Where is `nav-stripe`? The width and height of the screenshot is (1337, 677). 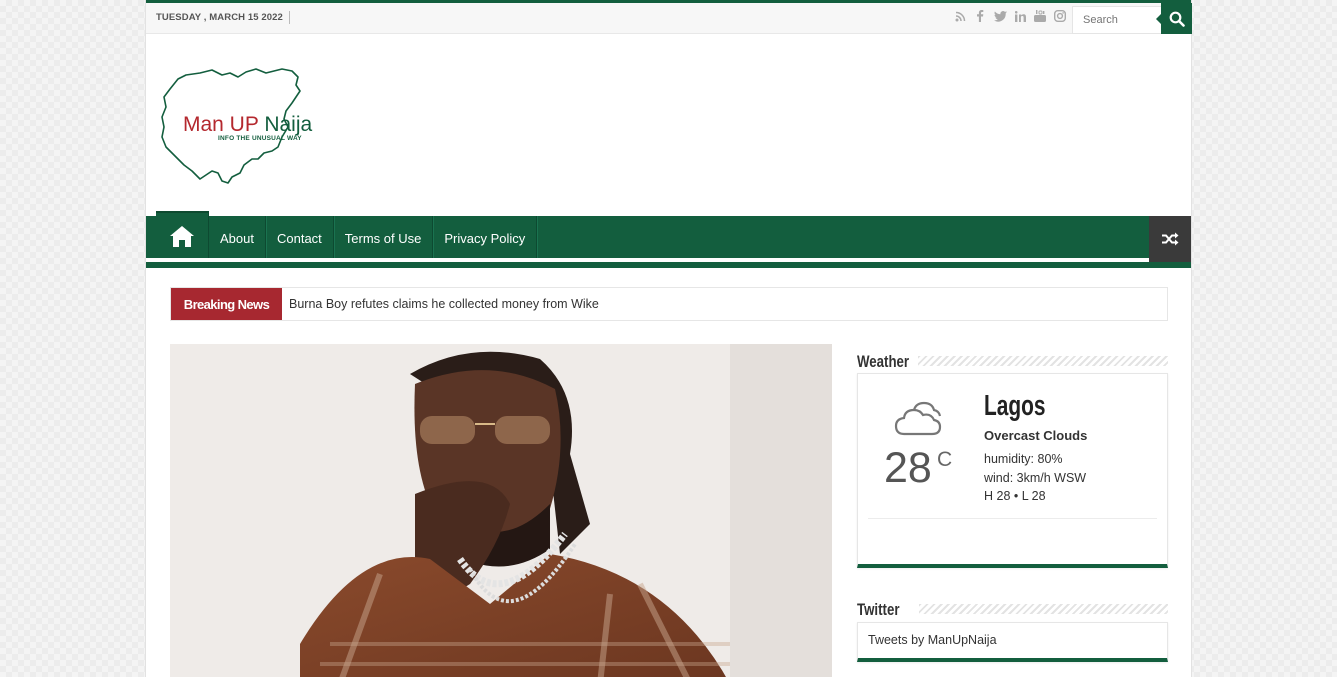
nav-stripe is located at coordinates (647, 260).